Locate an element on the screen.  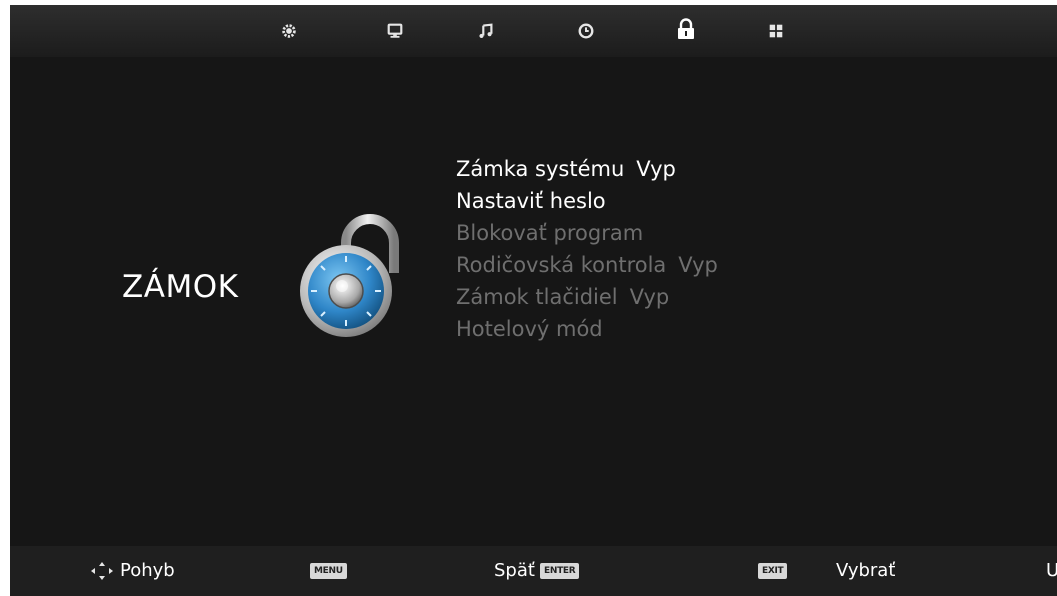
move-hint: Pohyb is located at coordinates (147, 570).